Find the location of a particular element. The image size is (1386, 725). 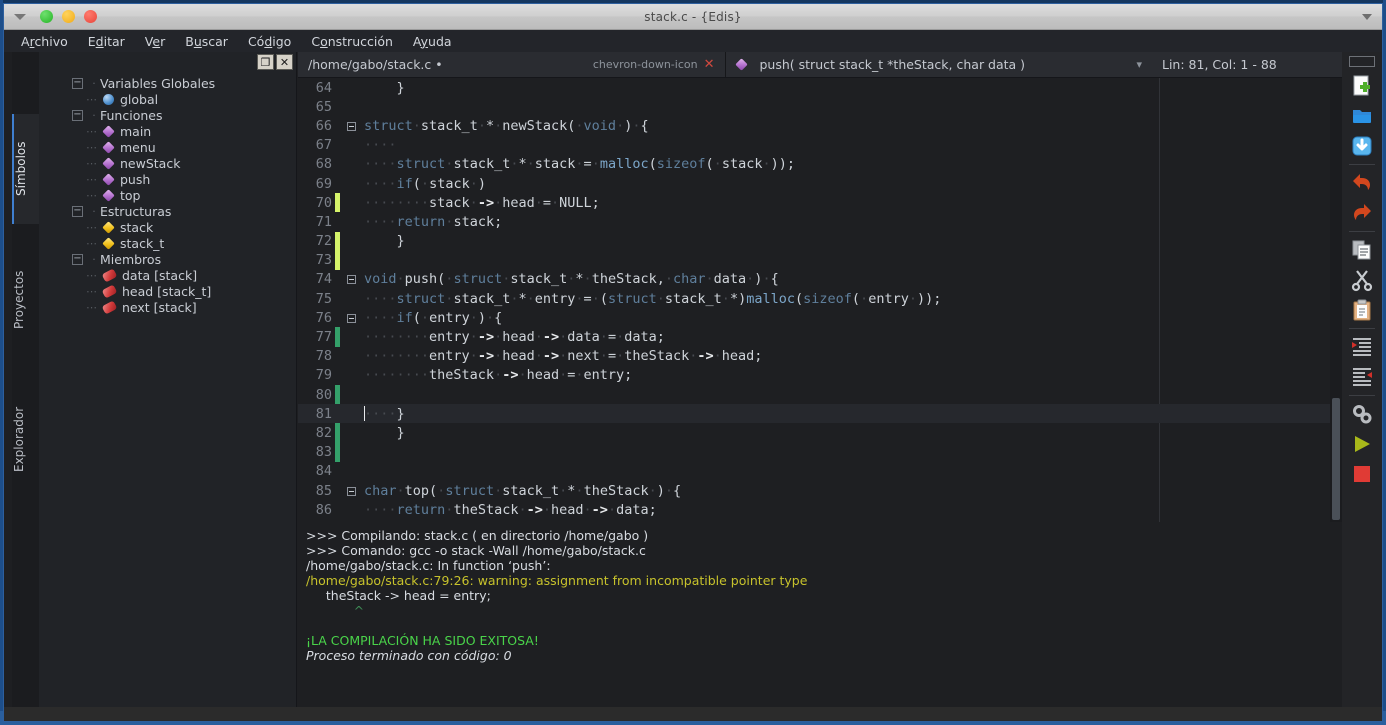

side-tab-símbolos: Símbolos is located at coordinates (25, 169).